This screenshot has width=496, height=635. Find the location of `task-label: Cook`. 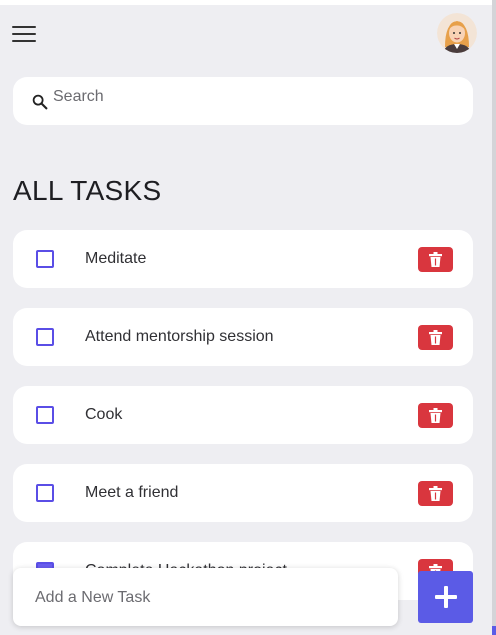

task-label: Cook is located at coordinates (104, 414).